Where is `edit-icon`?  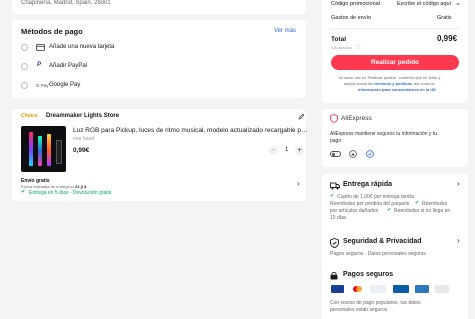
edit-icon is located at coordinates (301, 116).